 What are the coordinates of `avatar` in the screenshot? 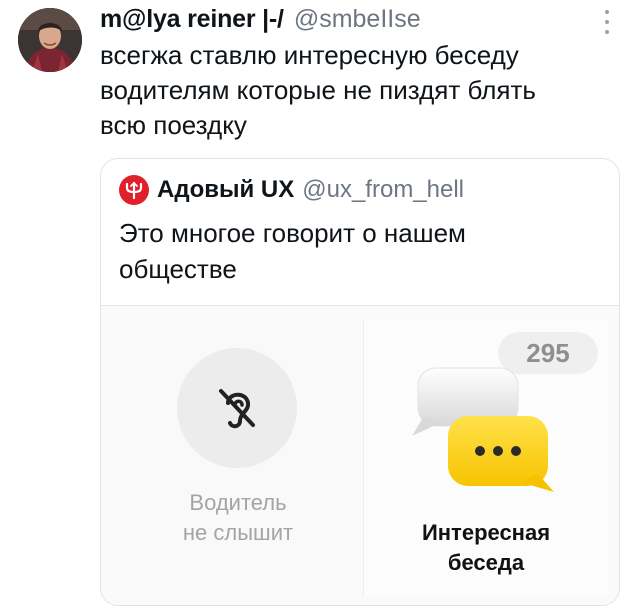 It's located at (50, 40).